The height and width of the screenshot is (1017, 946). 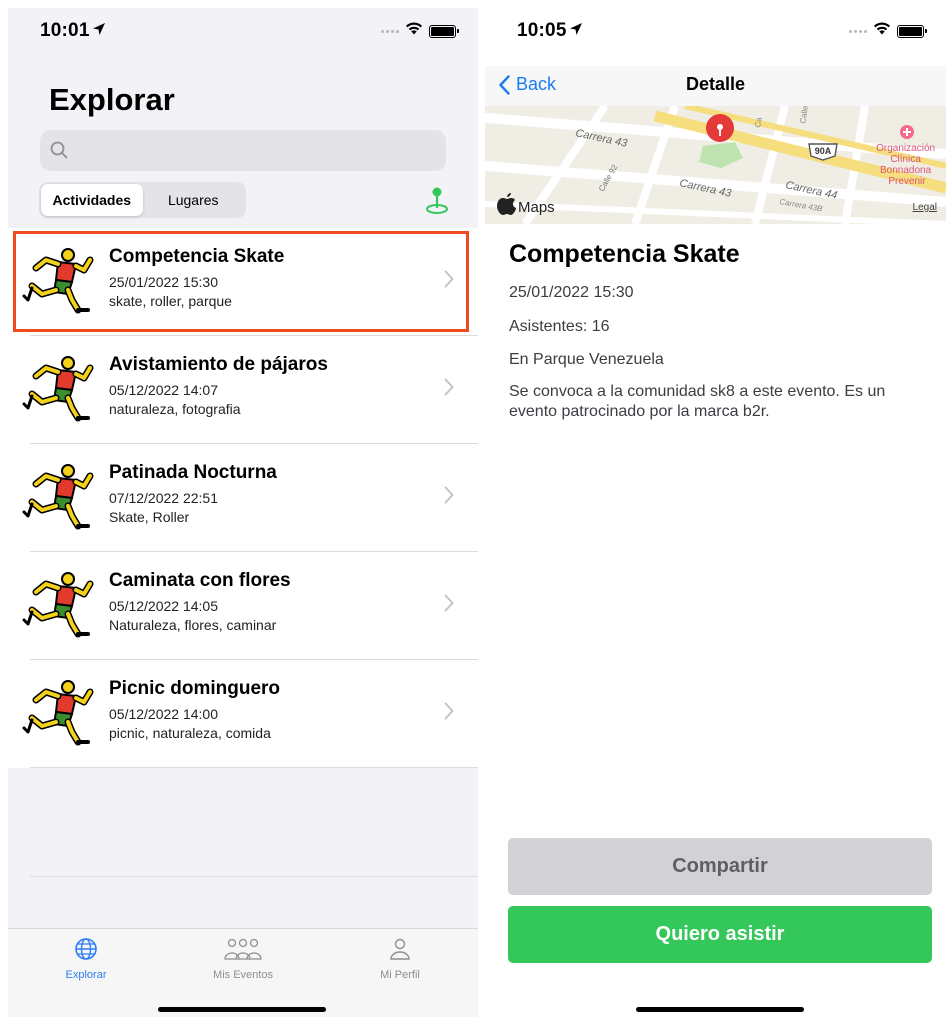 What do you see at coordinates (243, 30) in the screenshot?
I see `status-bar: 10:01` at bounding box center [243, 30].